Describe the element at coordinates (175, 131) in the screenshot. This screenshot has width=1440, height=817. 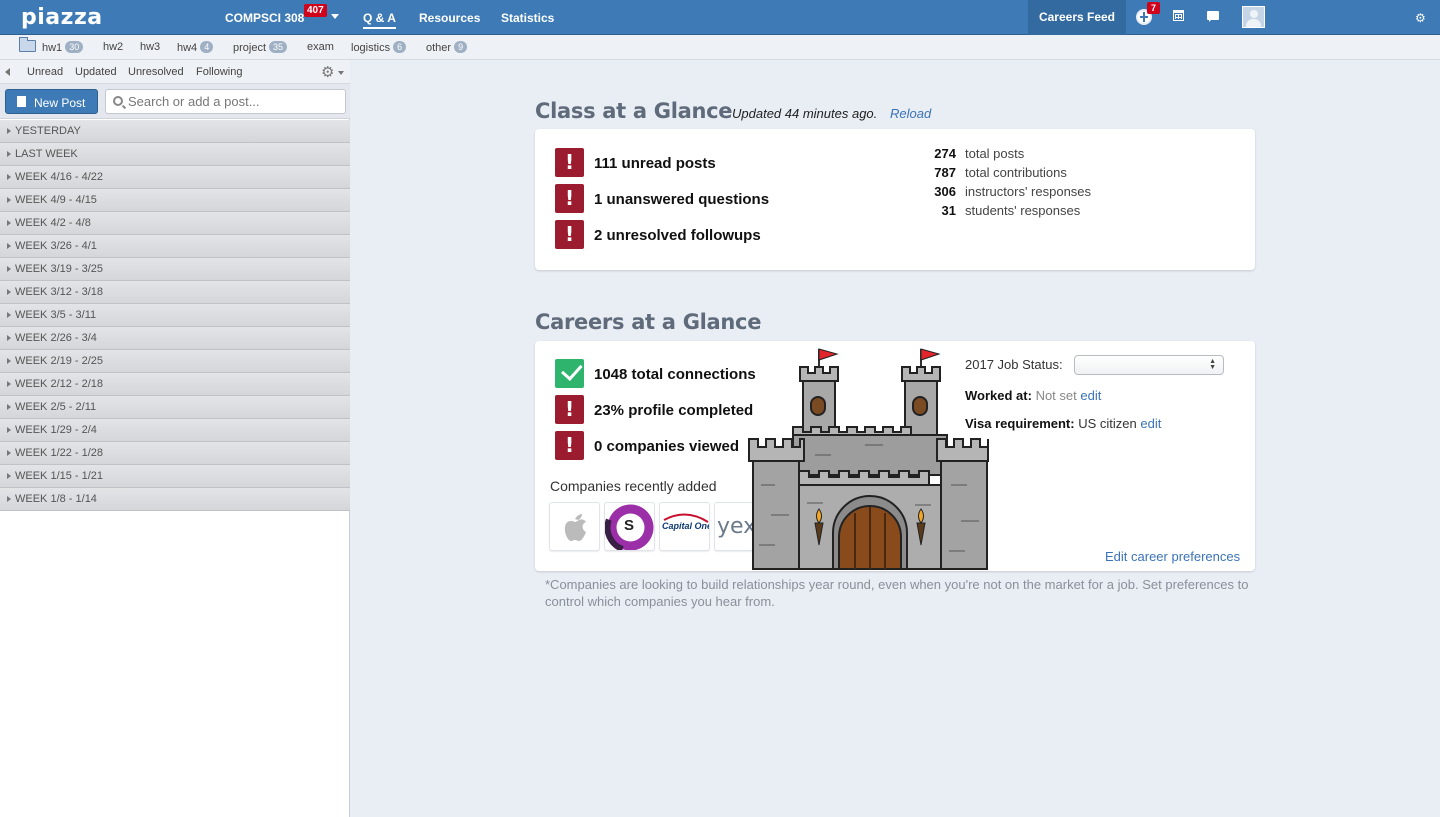
I see `week-group: YESTERDAY` at that location.